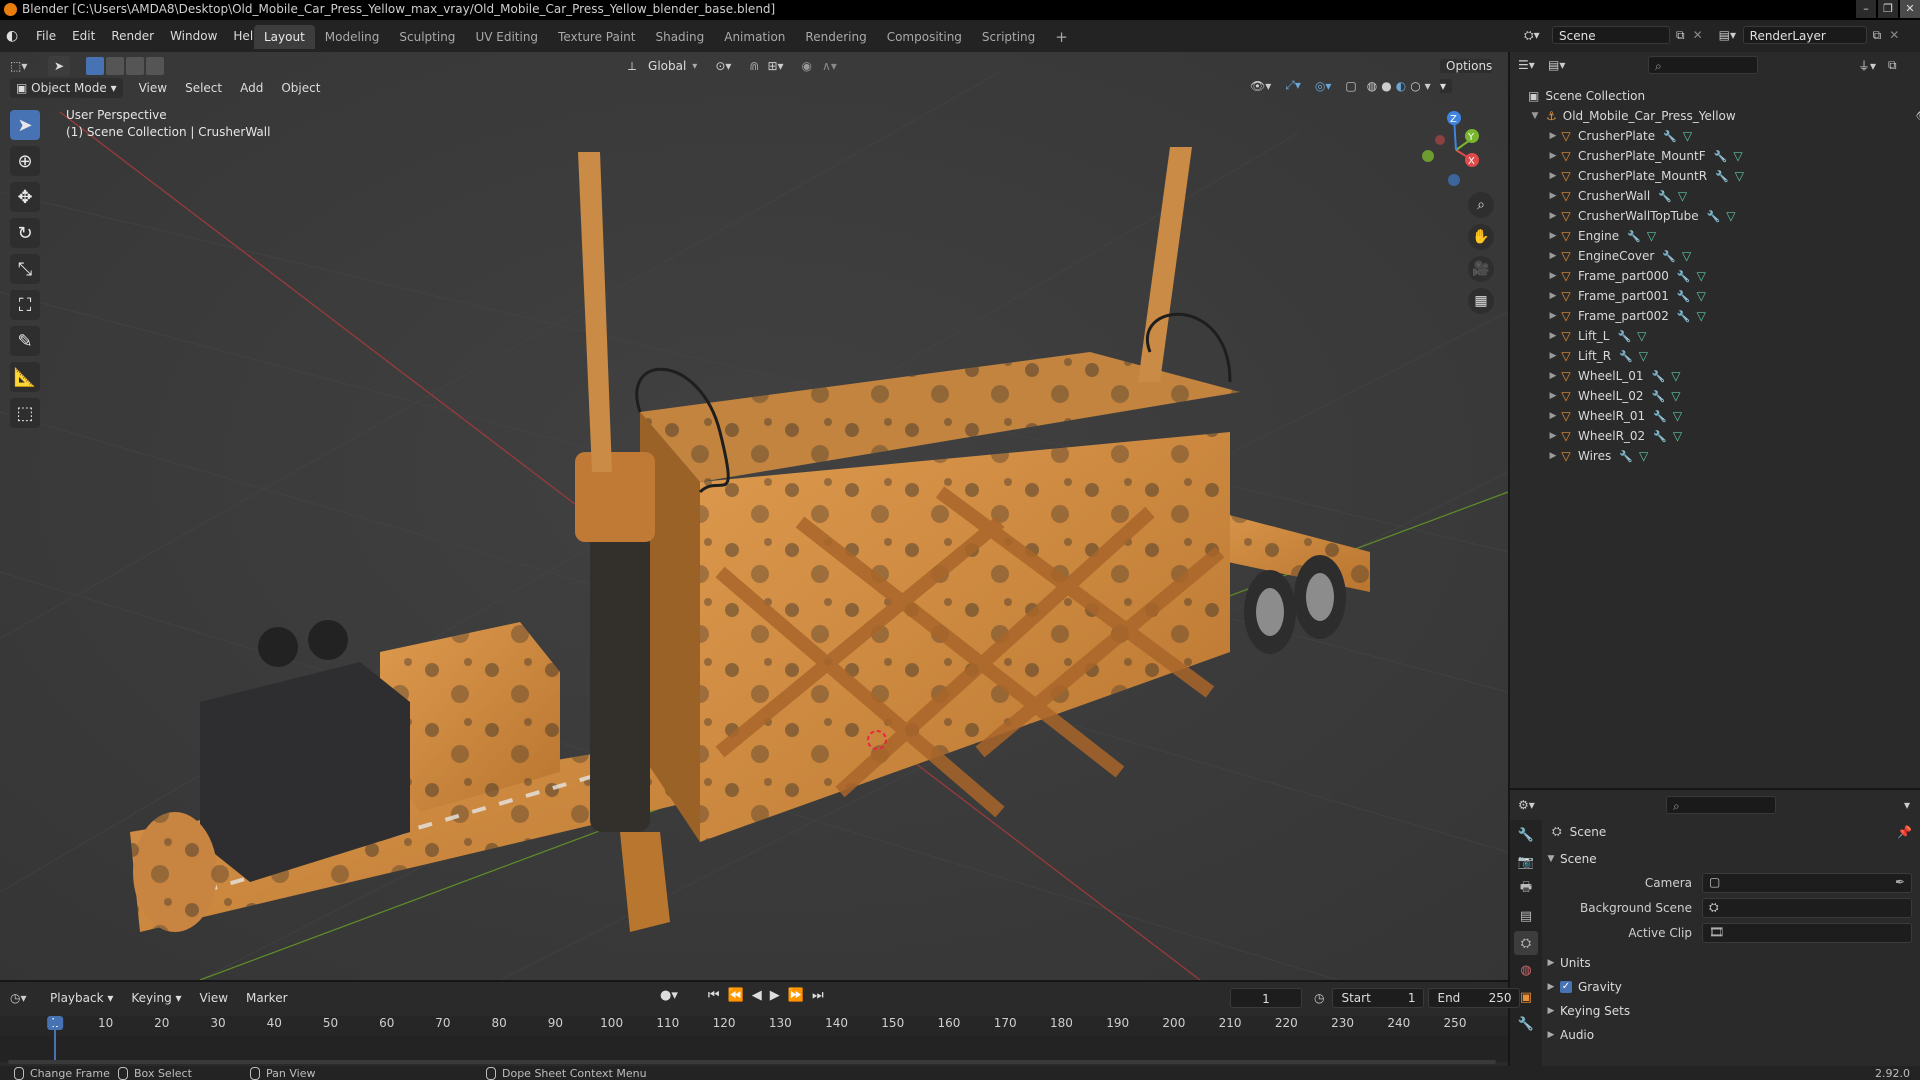 Image resolution: width=1920 pixels, height=1080 pixels. Describe the element at coordinates (807, 66) in the screenshot. I see `proportional-edit-icon: ◉` at that location.